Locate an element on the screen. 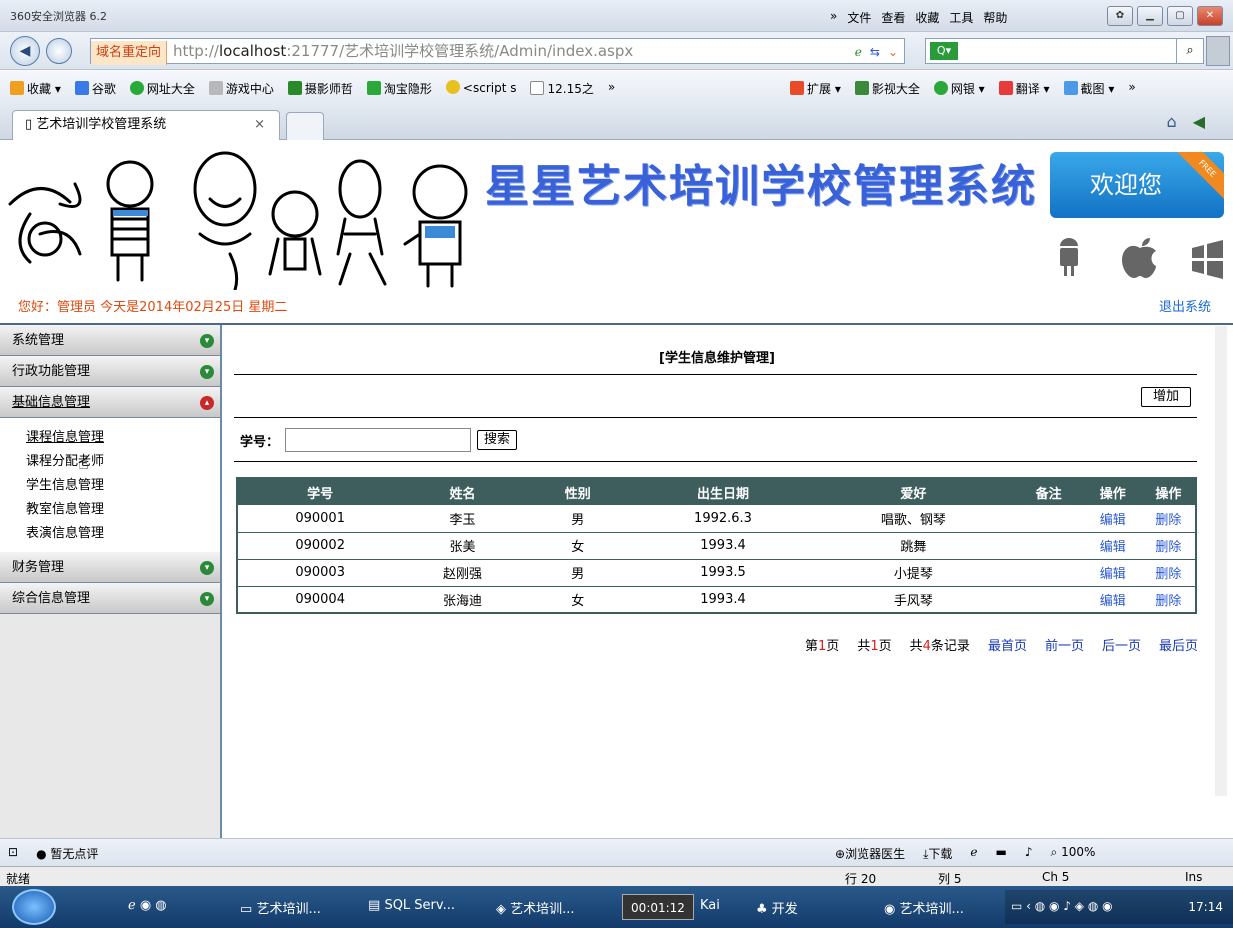 This screenshot has height=928, width=1233. fav-translate: 翻译 ▾ is located at coordinates (1024, 88).